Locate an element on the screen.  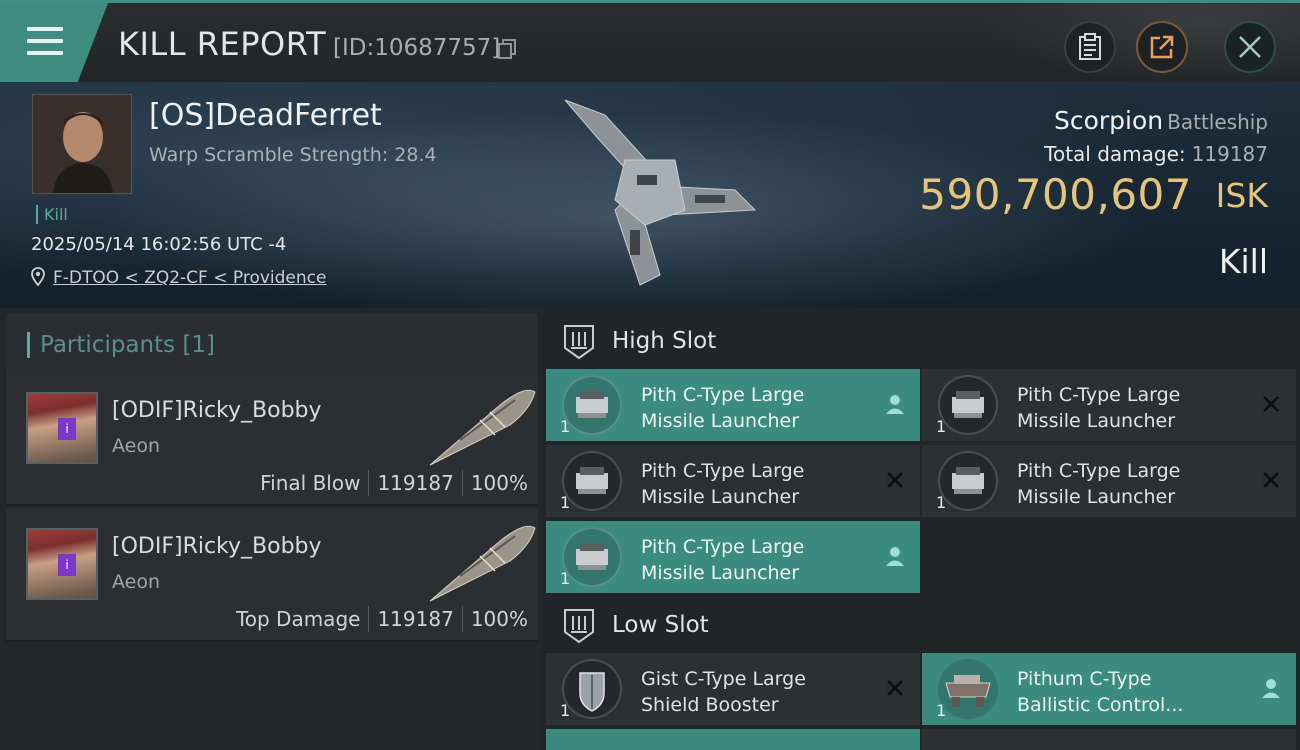
warp-scramble-strength: Warp Scramble Strength: 28.4 is located at coordinates (293, 155).